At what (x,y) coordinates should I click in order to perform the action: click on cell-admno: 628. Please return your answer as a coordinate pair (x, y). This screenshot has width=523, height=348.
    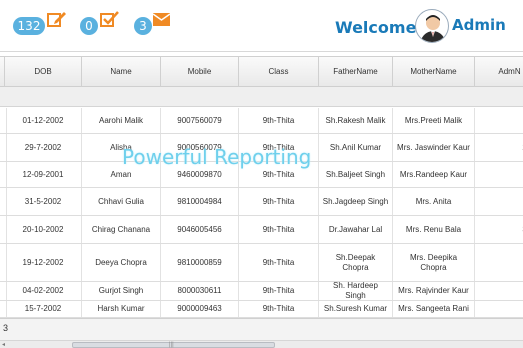
    Looking at the image, I should click on (499, 309).